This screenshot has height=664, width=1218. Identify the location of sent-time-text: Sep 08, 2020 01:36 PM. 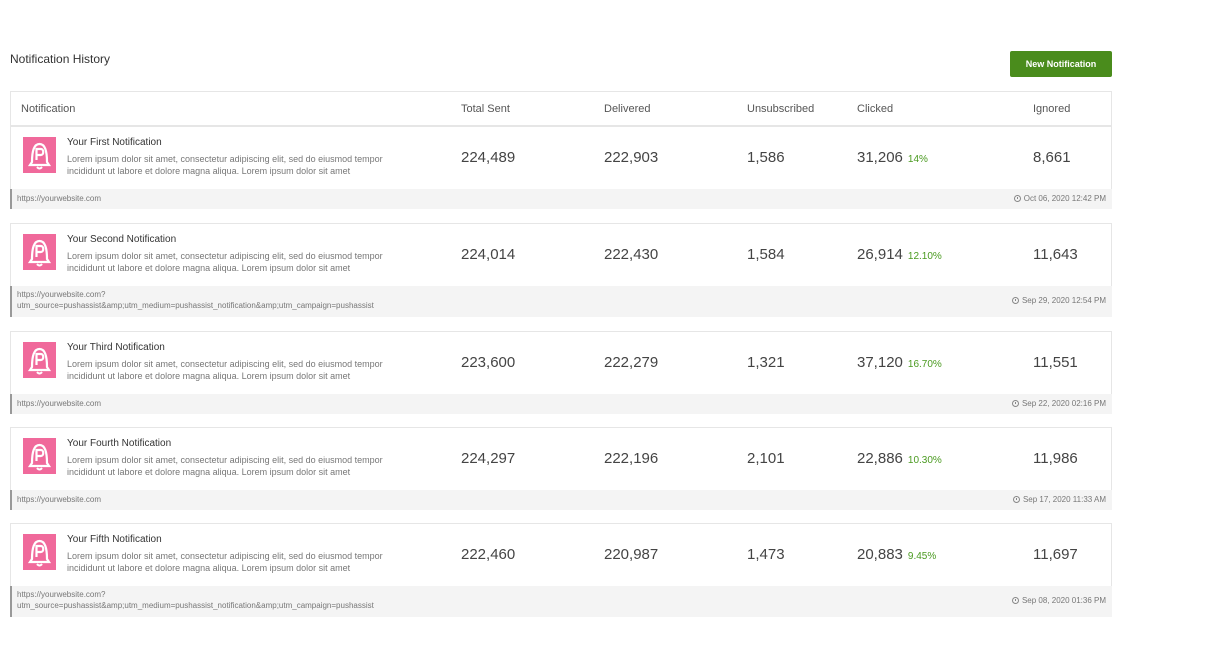
(1063, 600).